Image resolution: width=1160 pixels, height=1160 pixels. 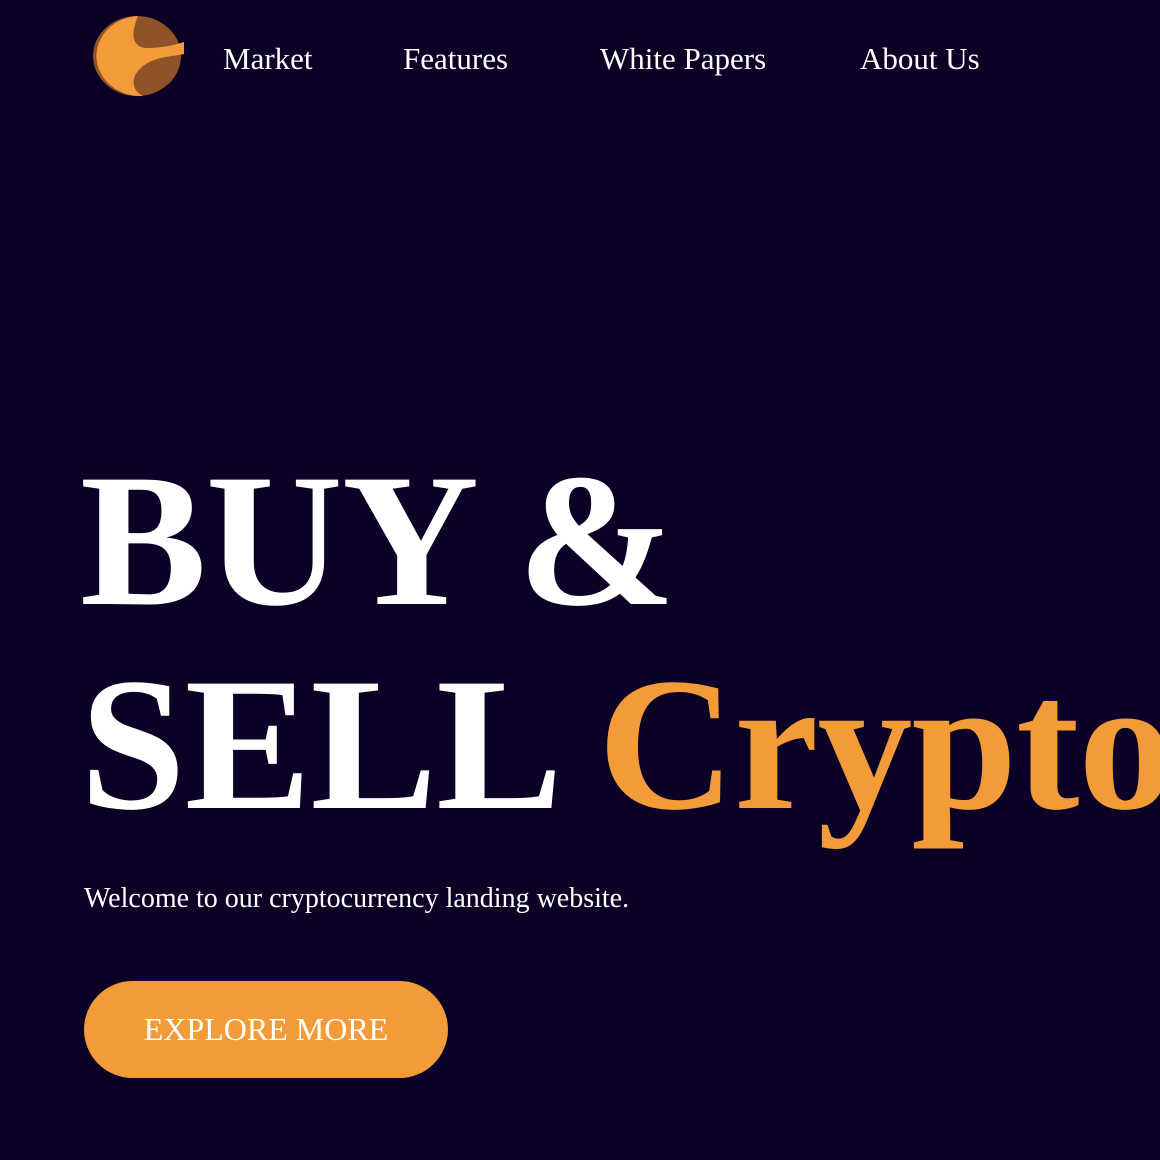 What do you see at coordinates (316, 745) in the screenshot?
I see `hero-headline-sell: SELL` at bounding box center [316, 745].